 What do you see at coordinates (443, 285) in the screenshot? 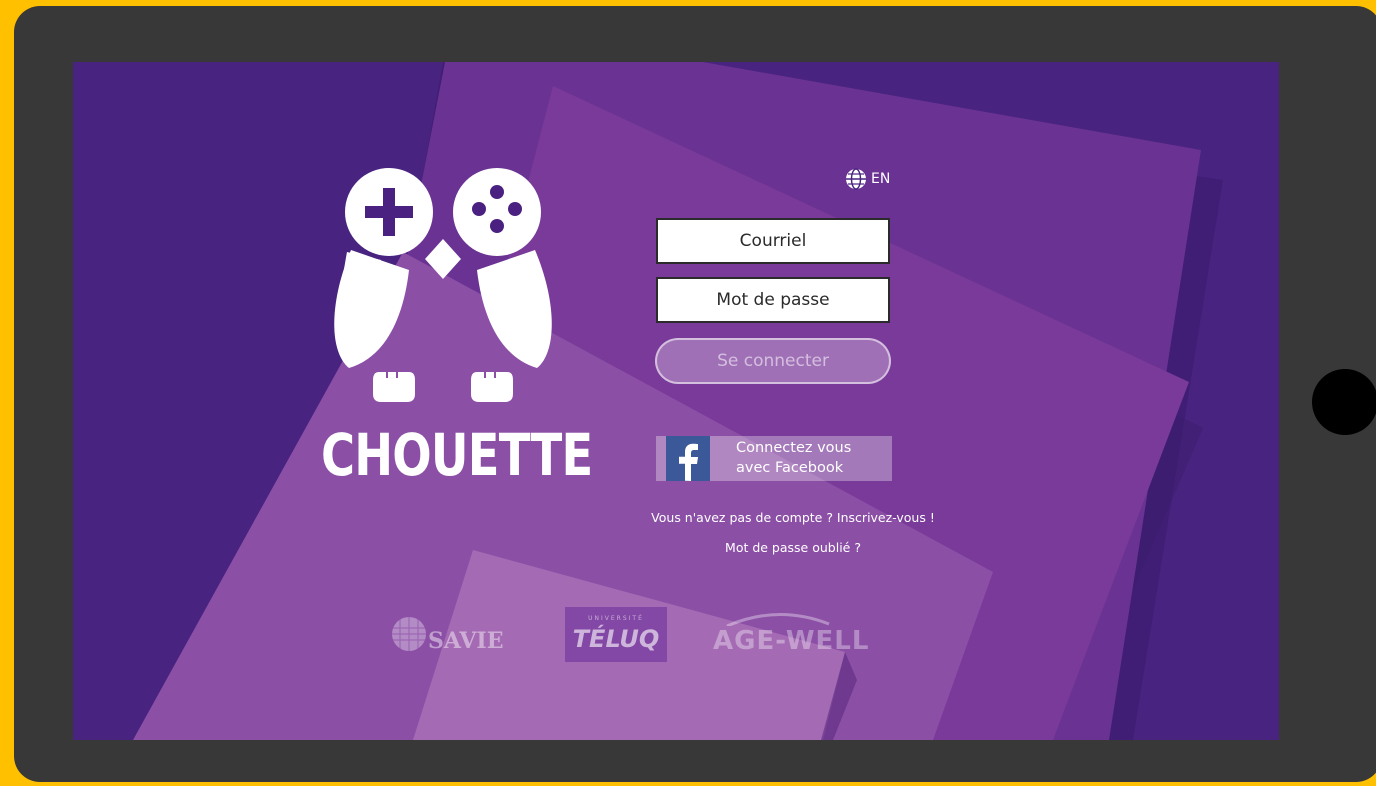
I see `owl-gamepad-logo` at bounding box center [443, 285].